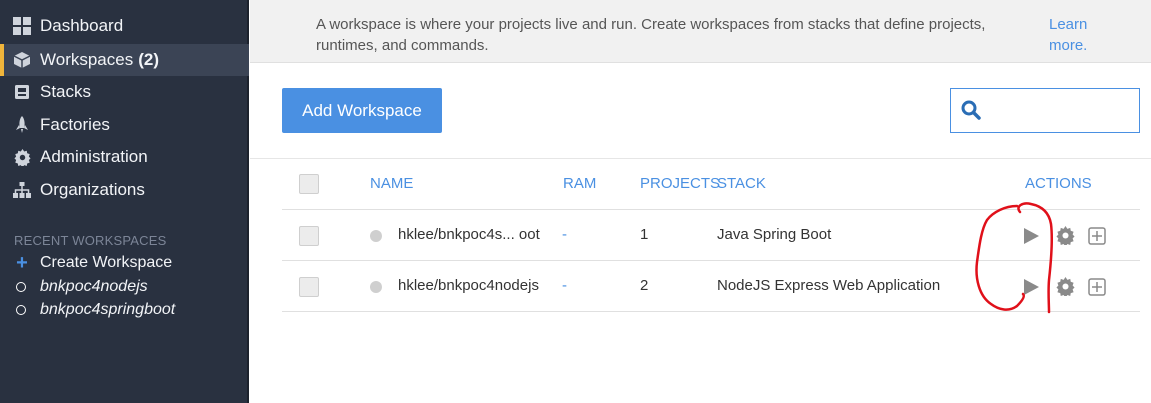  I want to click on annotation-circle, so click(1014, 258).